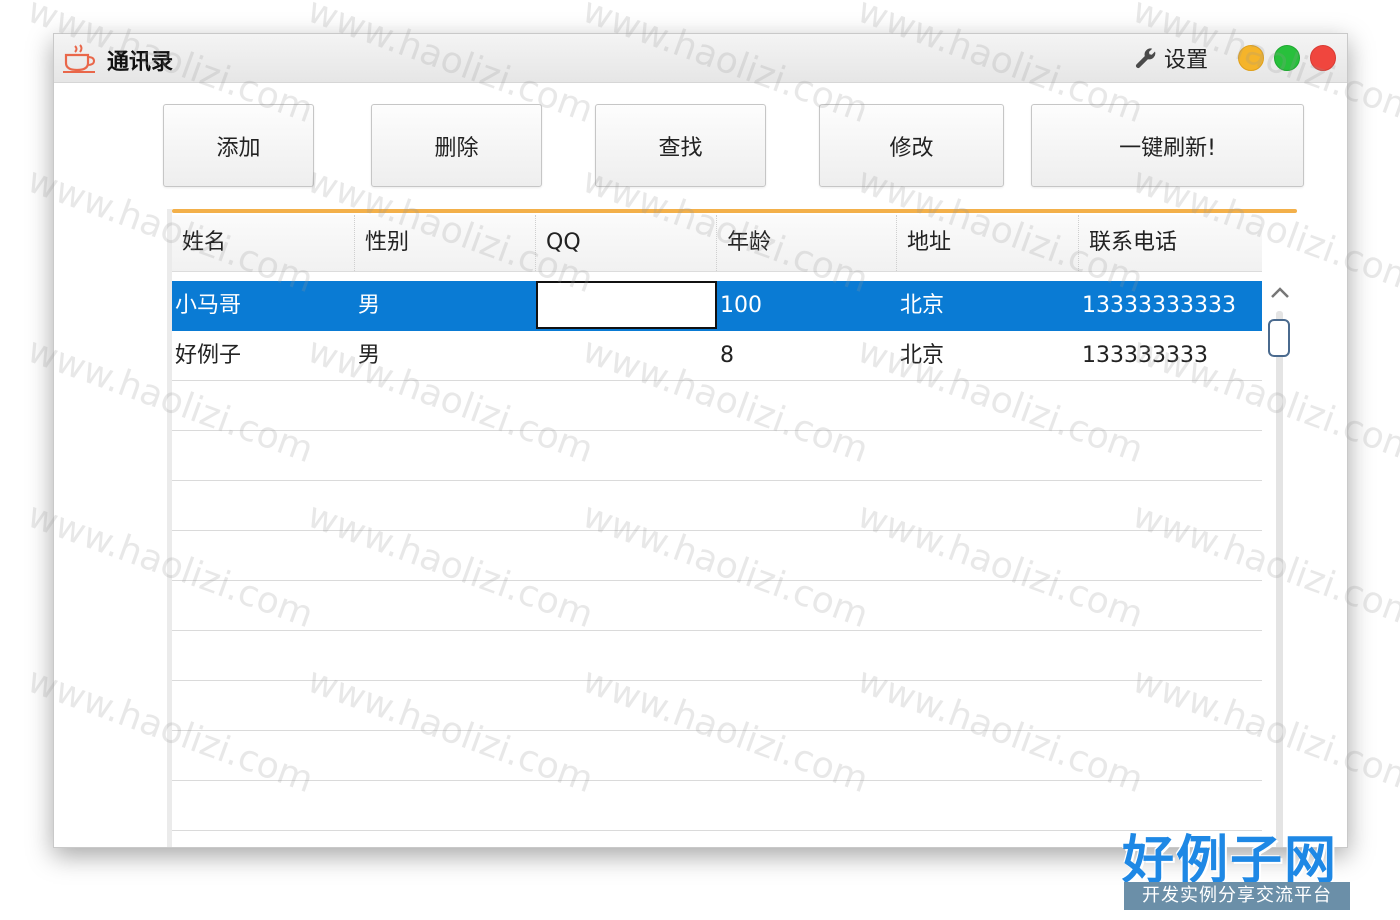  I want to click on refresh-button: 一键刷新!, so click(1167, 145).